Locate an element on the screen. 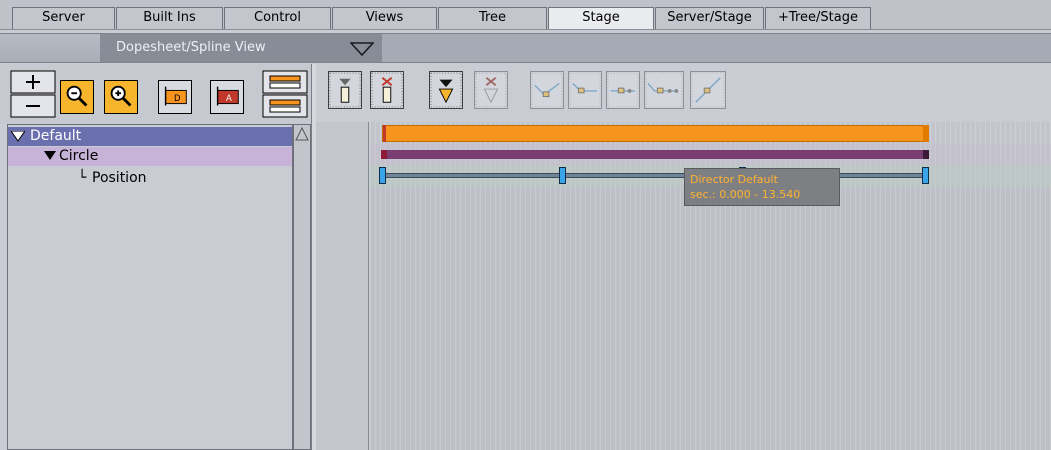 The width and height of the screenshot is (1051, 450). actor-start-handle is located at coordinates (384, 154).